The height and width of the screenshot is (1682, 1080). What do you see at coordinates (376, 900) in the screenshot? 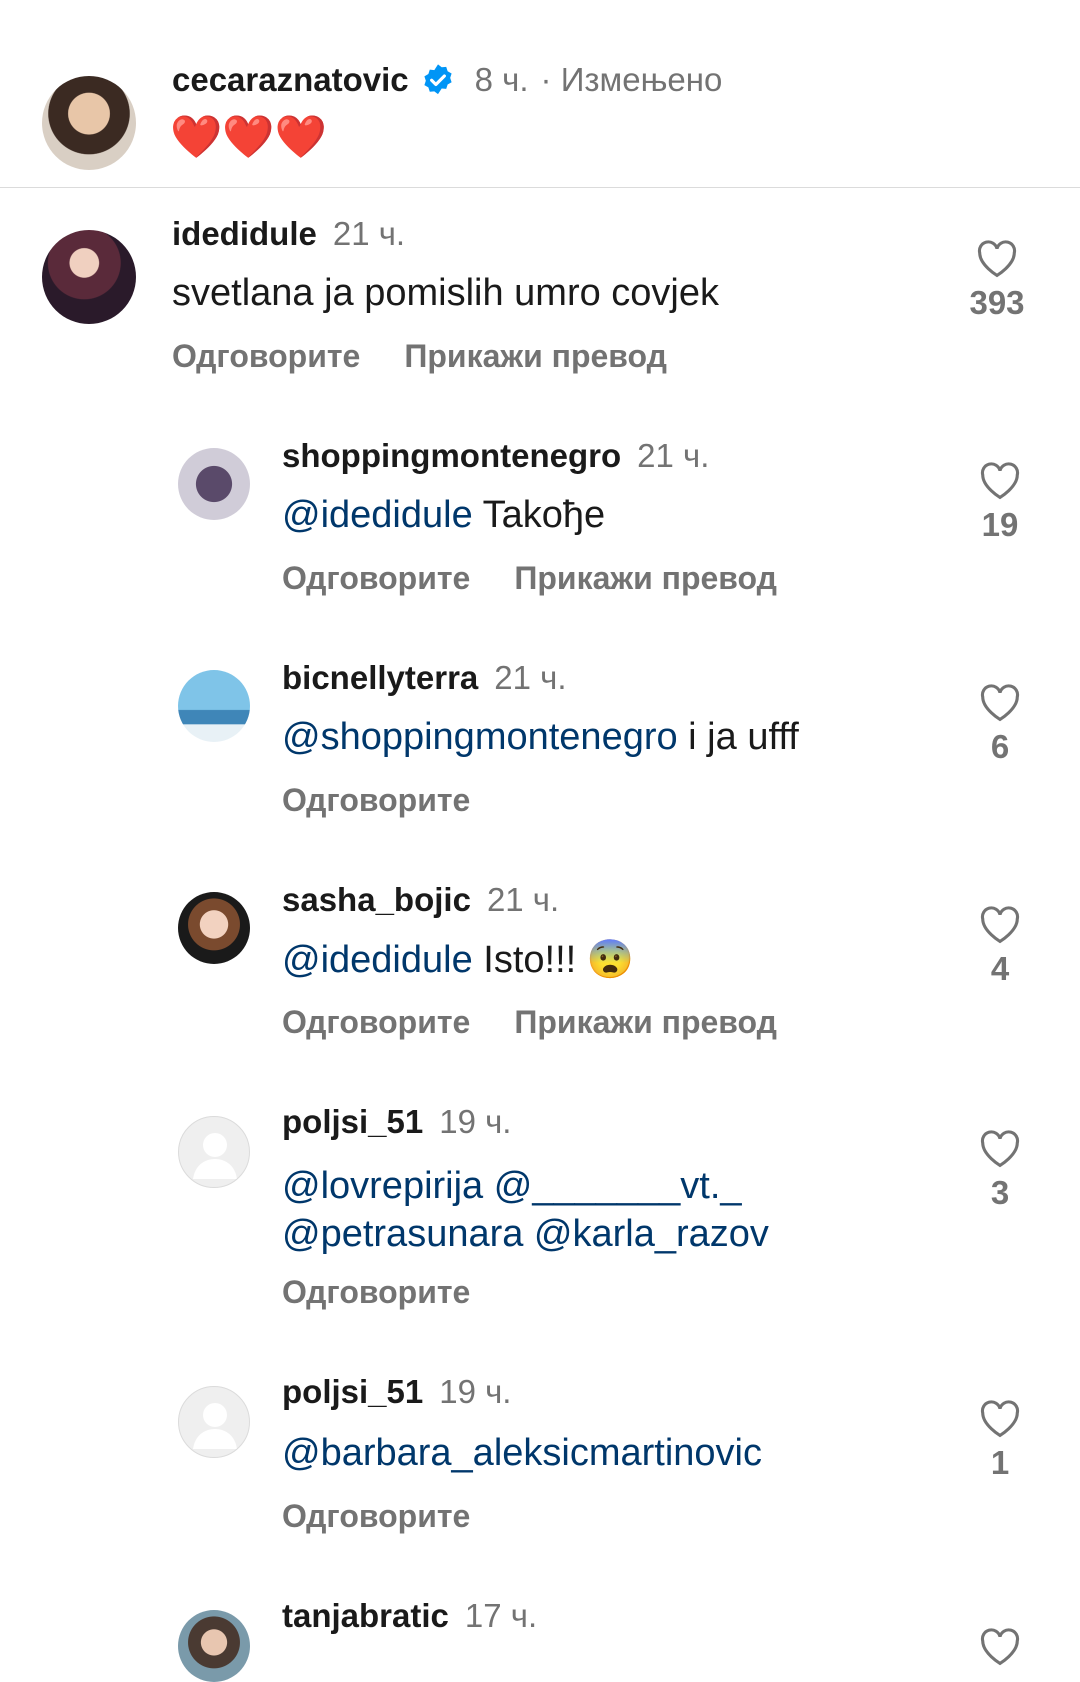
I see `comment-username: sasha_bojic` at bounding box center [376, 900].